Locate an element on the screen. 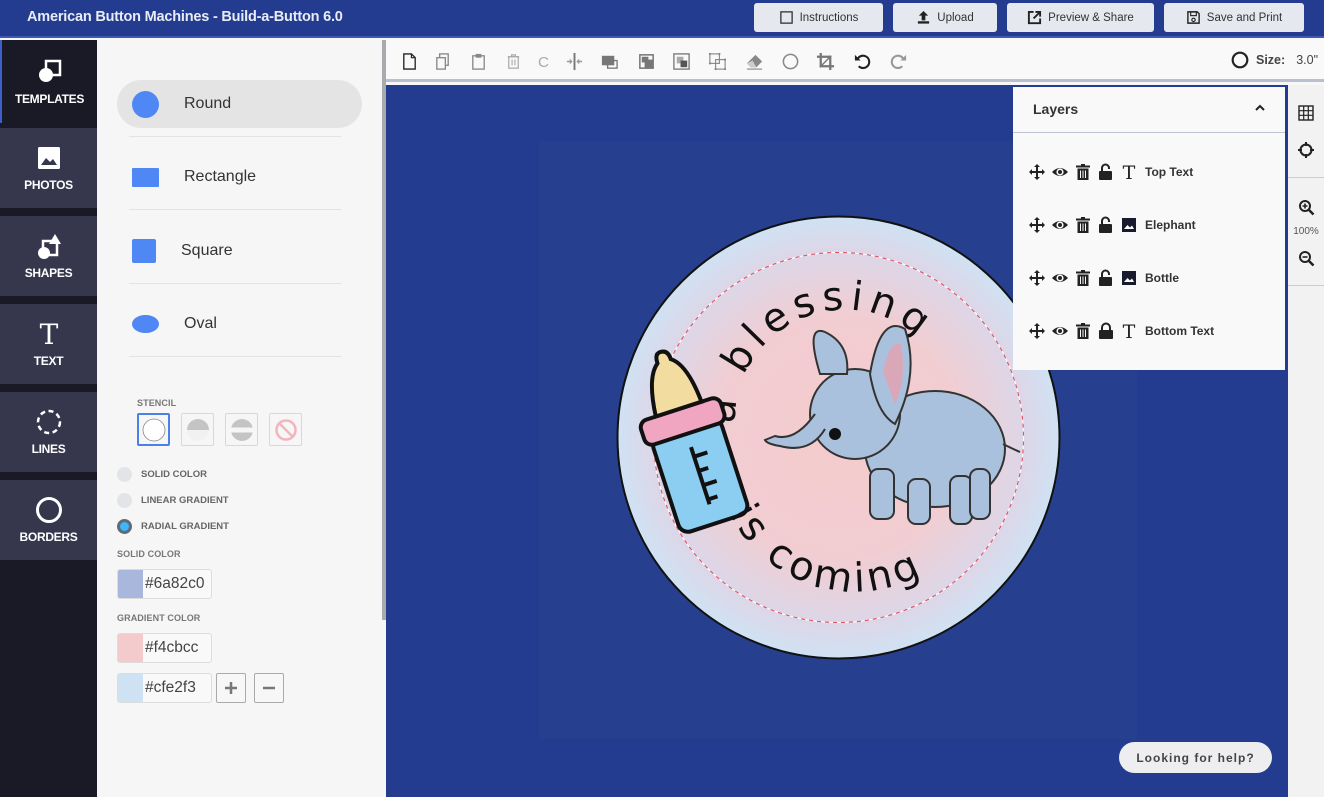  layer-row: T Top Text is located at coordinates (1110, 172).